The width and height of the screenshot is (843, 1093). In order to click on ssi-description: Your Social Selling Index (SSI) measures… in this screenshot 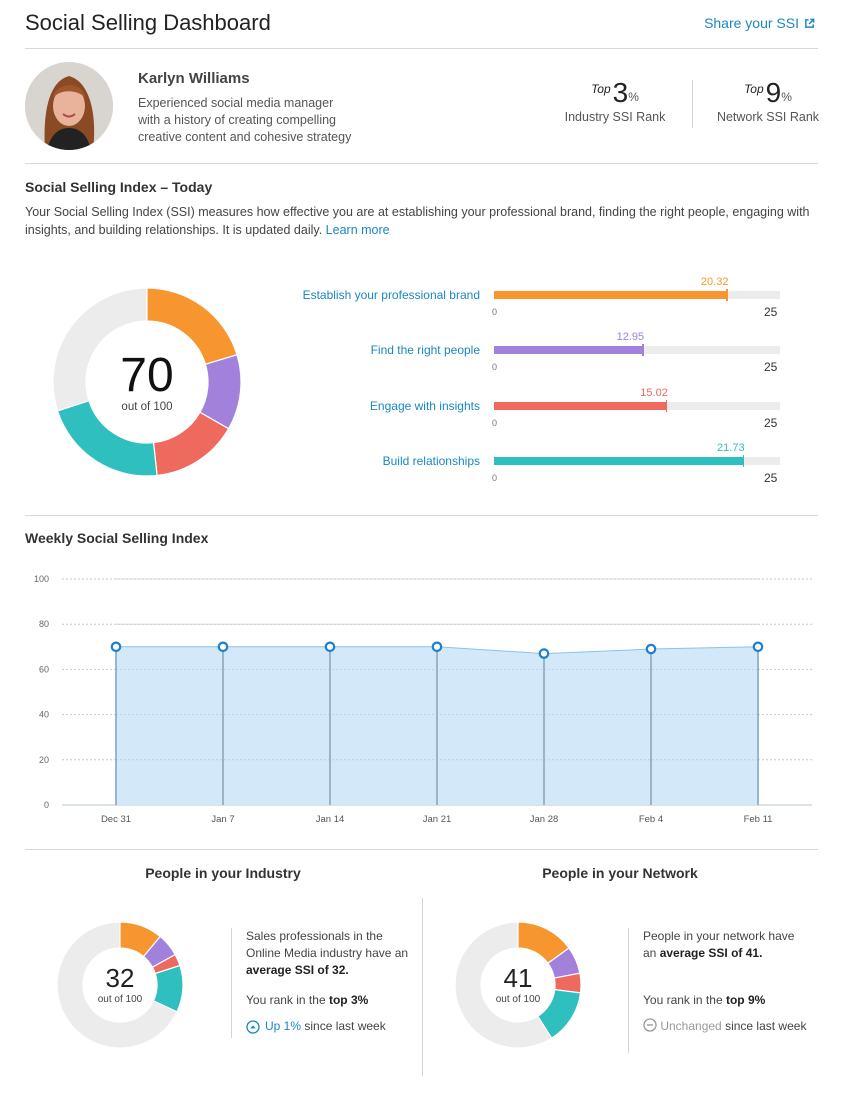, I will do `click(420, 221)`.